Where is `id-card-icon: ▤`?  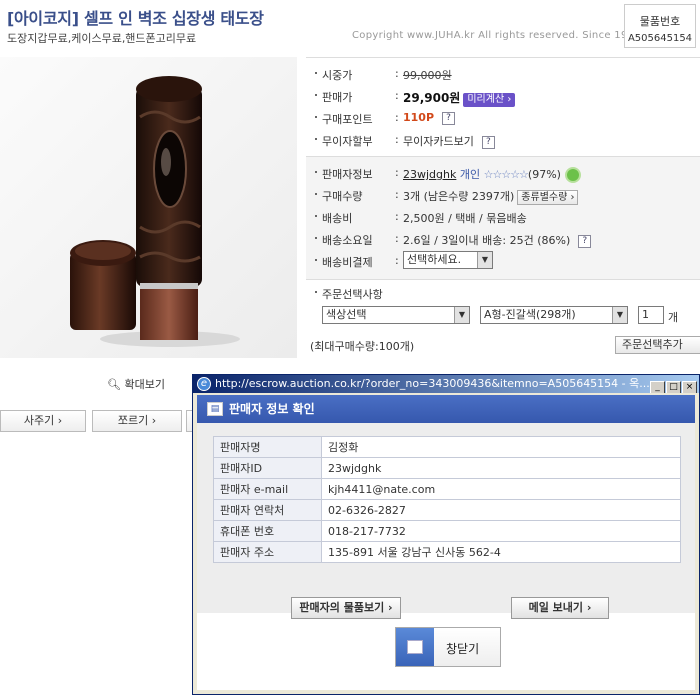 id-card-icon: ▤ is located at coordinates (215, 409).